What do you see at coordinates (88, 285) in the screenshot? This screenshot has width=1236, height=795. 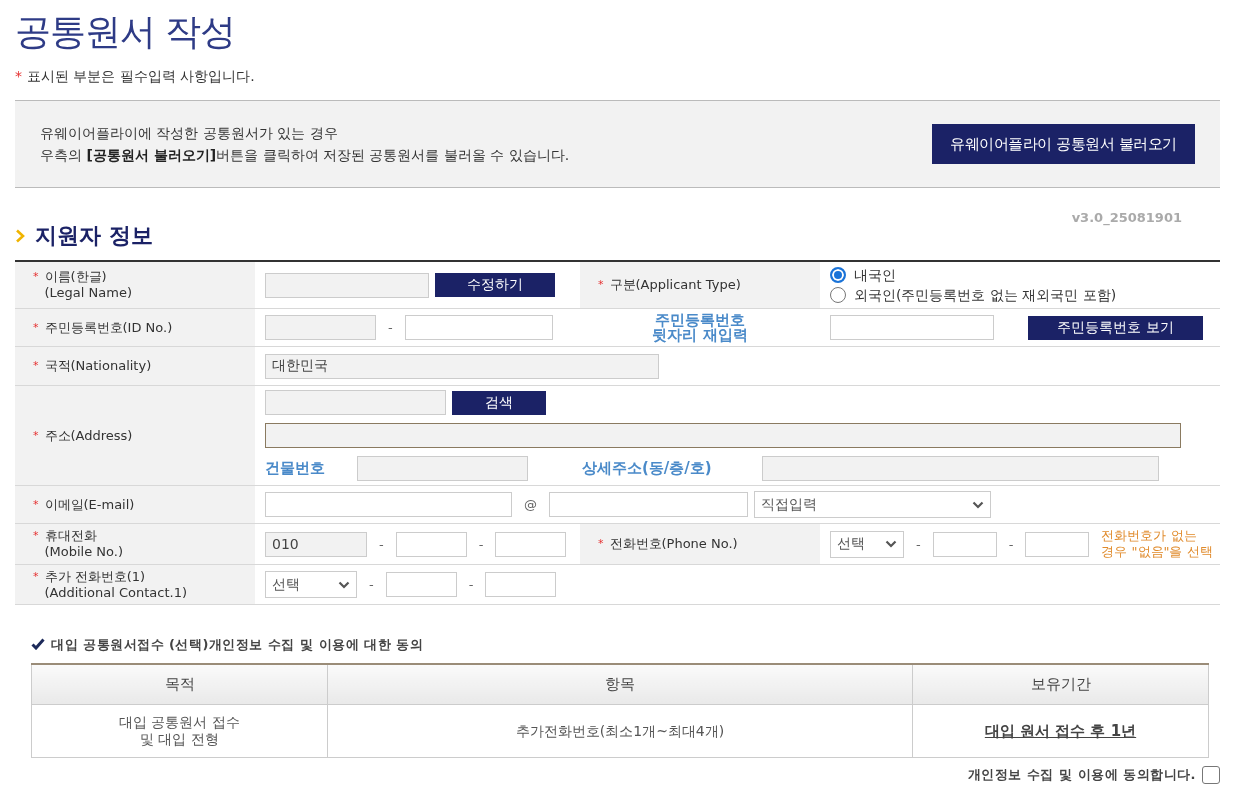 I see `field-label: 이름(한글) (Legal Name)` at bounding box center [88, 285].